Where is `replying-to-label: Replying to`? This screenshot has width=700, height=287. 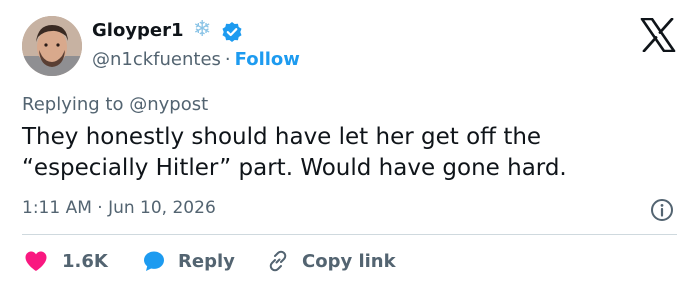
replying-to-label: Replying to is located at coordinates (73, 104).